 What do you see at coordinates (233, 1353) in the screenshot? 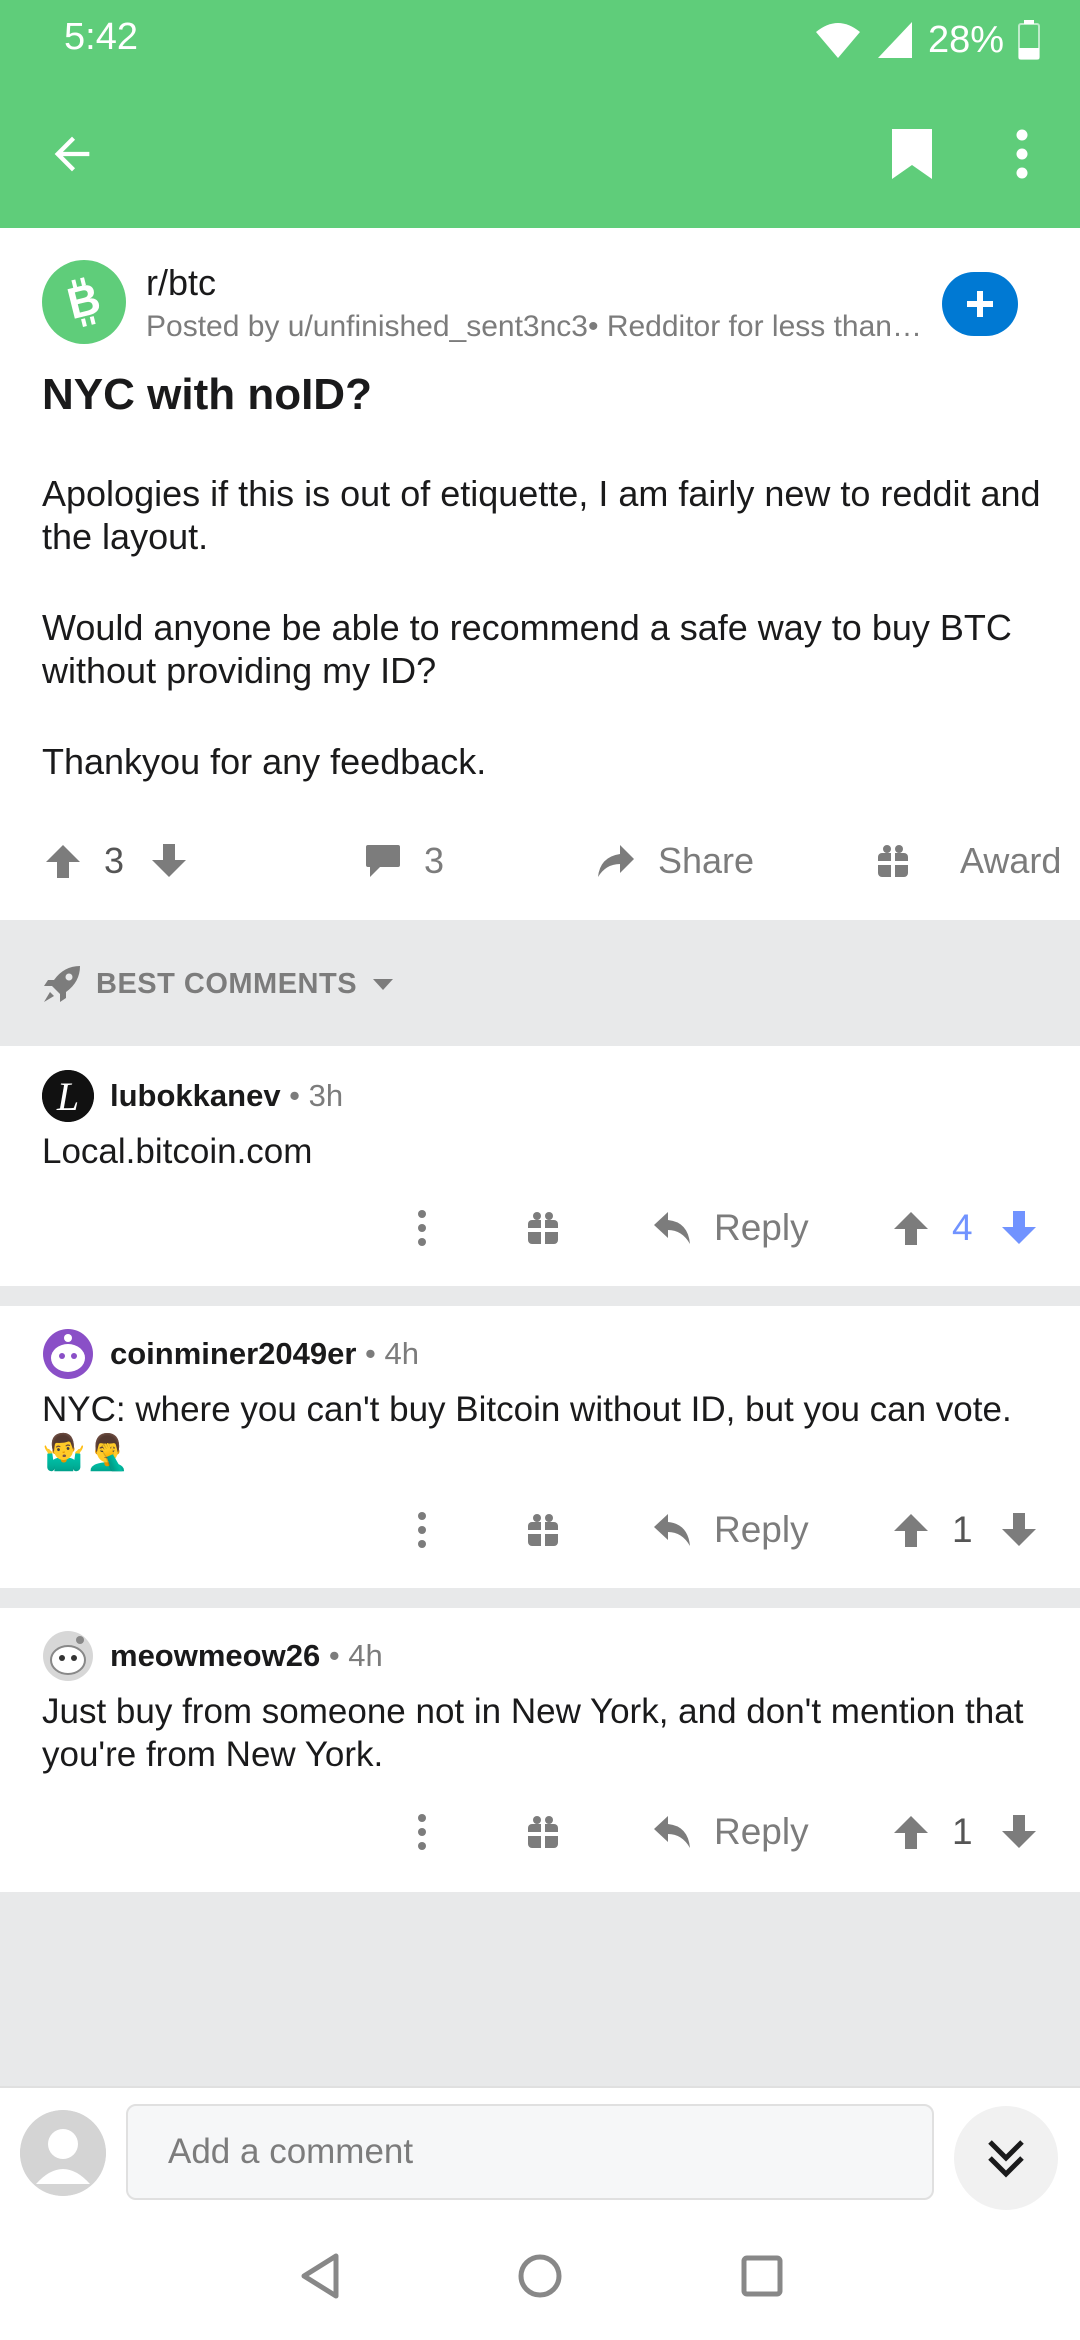
I see `comment-author: coinminer2049er` at bounding box center [233, 1353].